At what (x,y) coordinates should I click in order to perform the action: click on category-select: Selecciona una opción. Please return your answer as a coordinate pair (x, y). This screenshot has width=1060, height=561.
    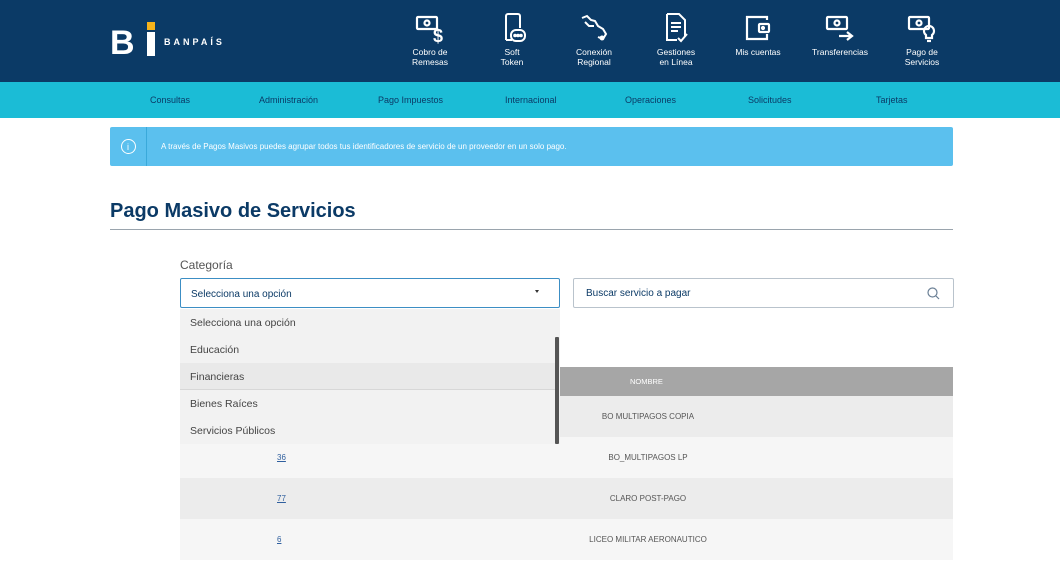
    Looking at the image, I should click on (370, 293).